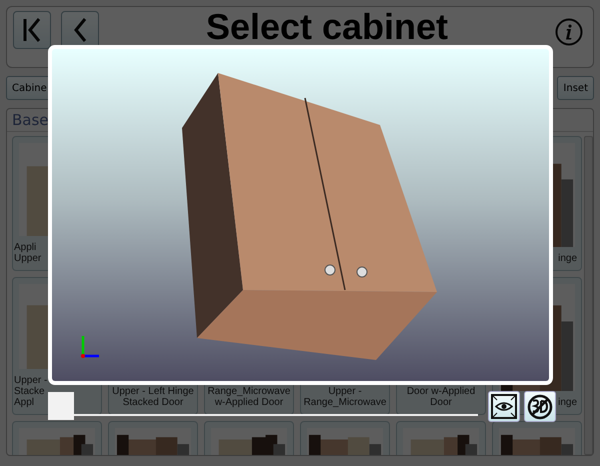  What do you see at coordinates (327, 27) in the screenshot?
I see `page-title: Select cabinet` at bounding box center [327, 27].